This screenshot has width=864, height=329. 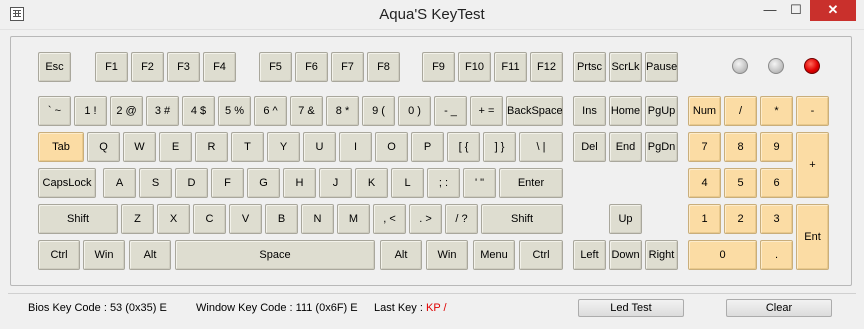 I want to click on key-5: 5 %, so click(x=234, y=111).